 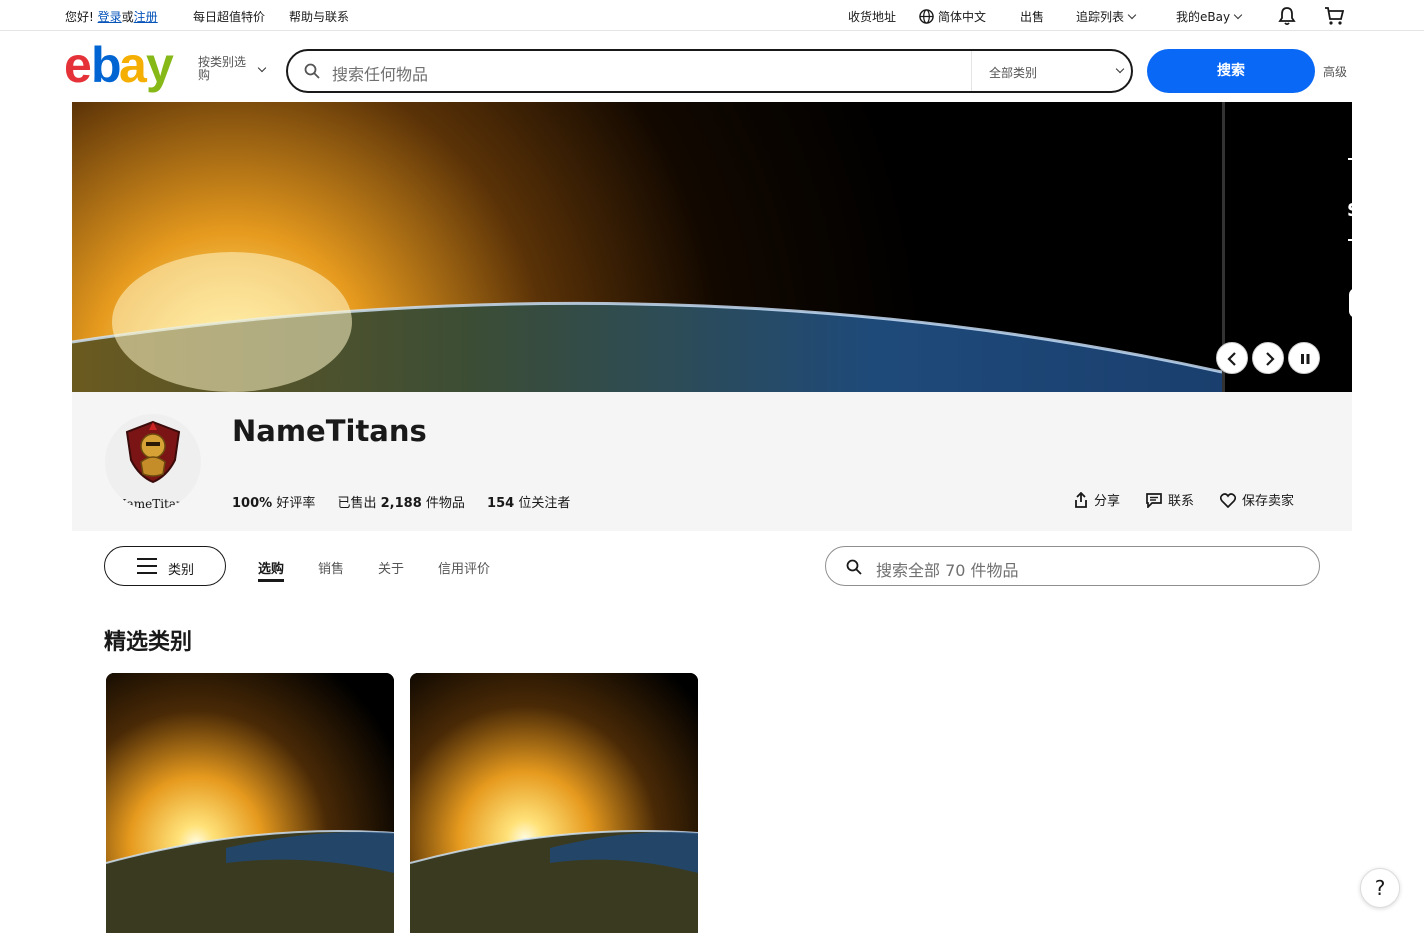 What do you see at coordinates (1228, 501) in the screenshot?
I see `heart-icon` at bounding box center [1228, 501].